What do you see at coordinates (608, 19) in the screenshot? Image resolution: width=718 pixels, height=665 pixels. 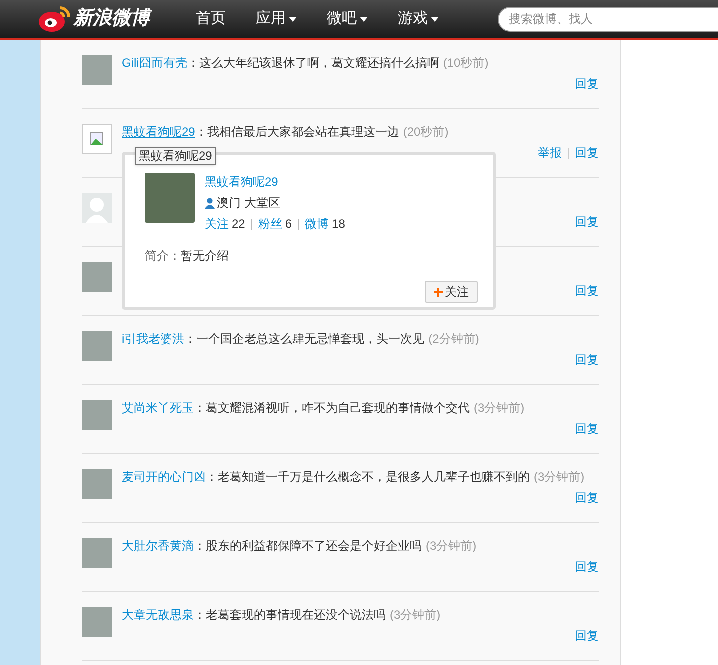 I see `search-field: 搜索微博、找人` at bounding box center [608, 19].